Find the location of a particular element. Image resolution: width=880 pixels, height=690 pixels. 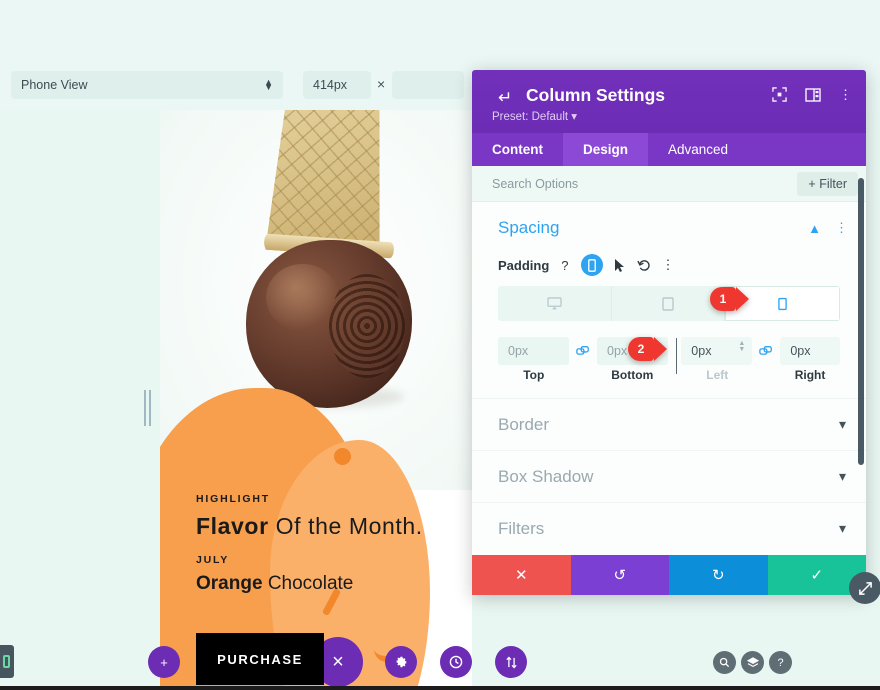

clock-icon is located at coordinates (456, 662).